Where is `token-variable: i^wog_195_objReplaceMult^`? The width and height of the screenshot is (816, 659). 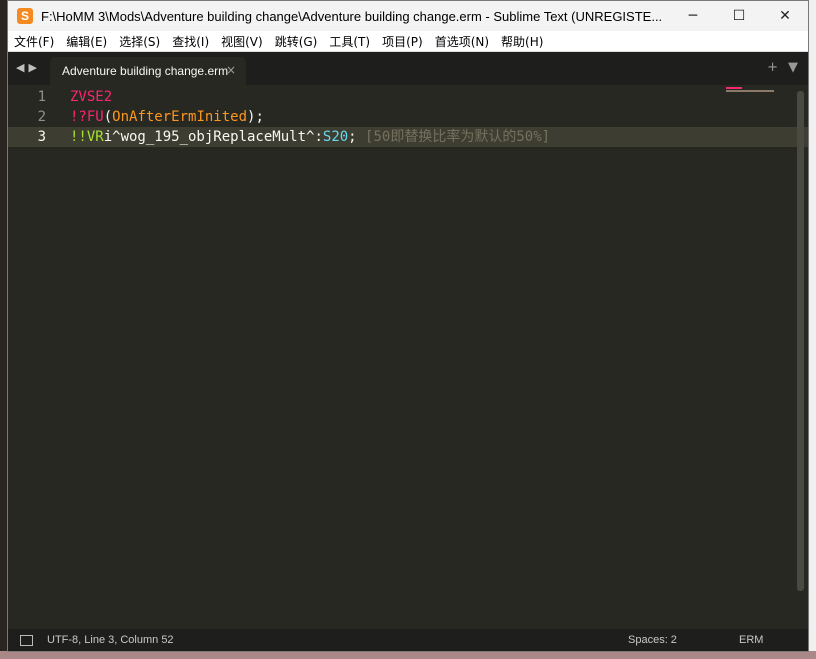
token-variable: i^wog_195_objReplaceMult^ is located at coordinates (209, 137).